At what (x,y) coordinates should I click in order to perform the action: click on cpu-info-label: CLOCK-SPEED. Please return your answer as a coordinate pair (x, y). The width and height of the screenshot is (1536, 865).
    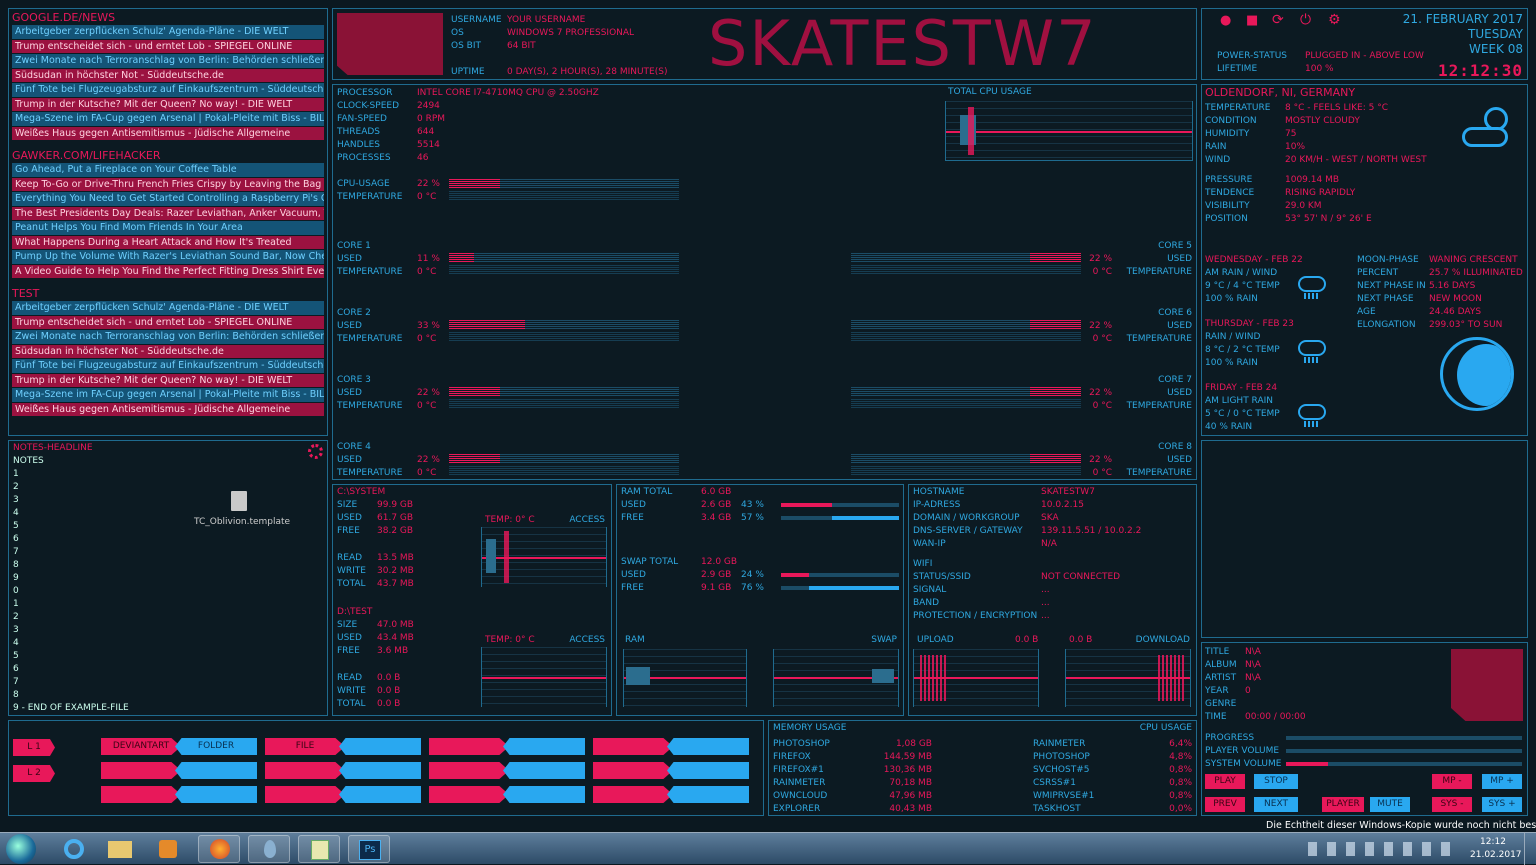
    Looking at the image, I should click on (368, 106).